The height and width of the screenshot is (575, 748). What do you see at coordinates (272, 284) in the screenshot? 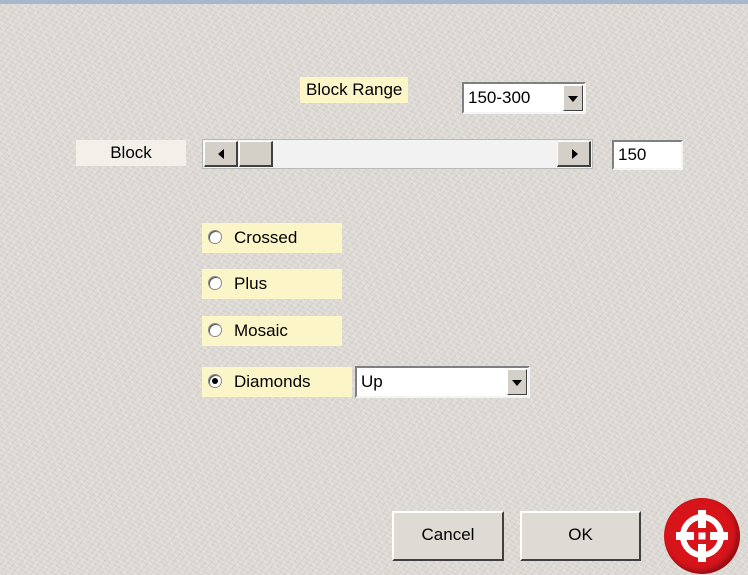
I see `radio-plus: Plus` at bounding box center [272, 284].